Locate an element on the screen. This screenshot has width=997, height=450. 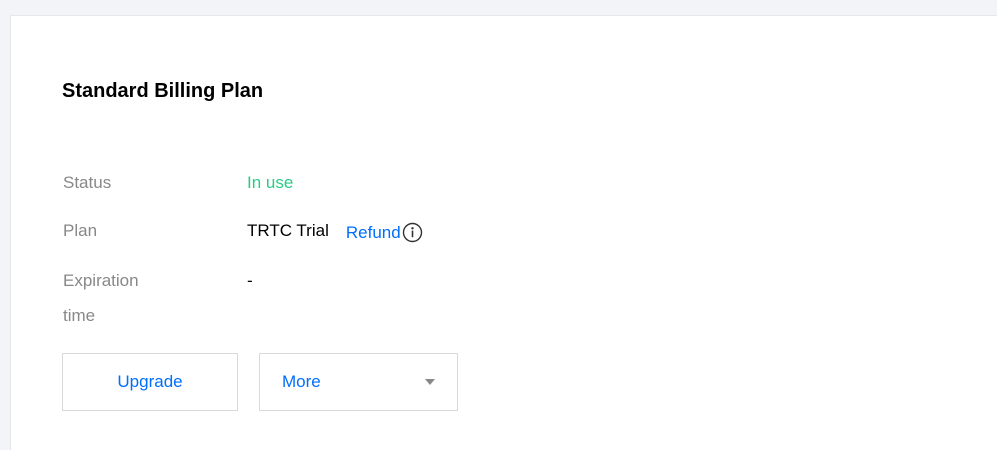
card-title: Standard Billing Plan is located at coordinates (163, 91).